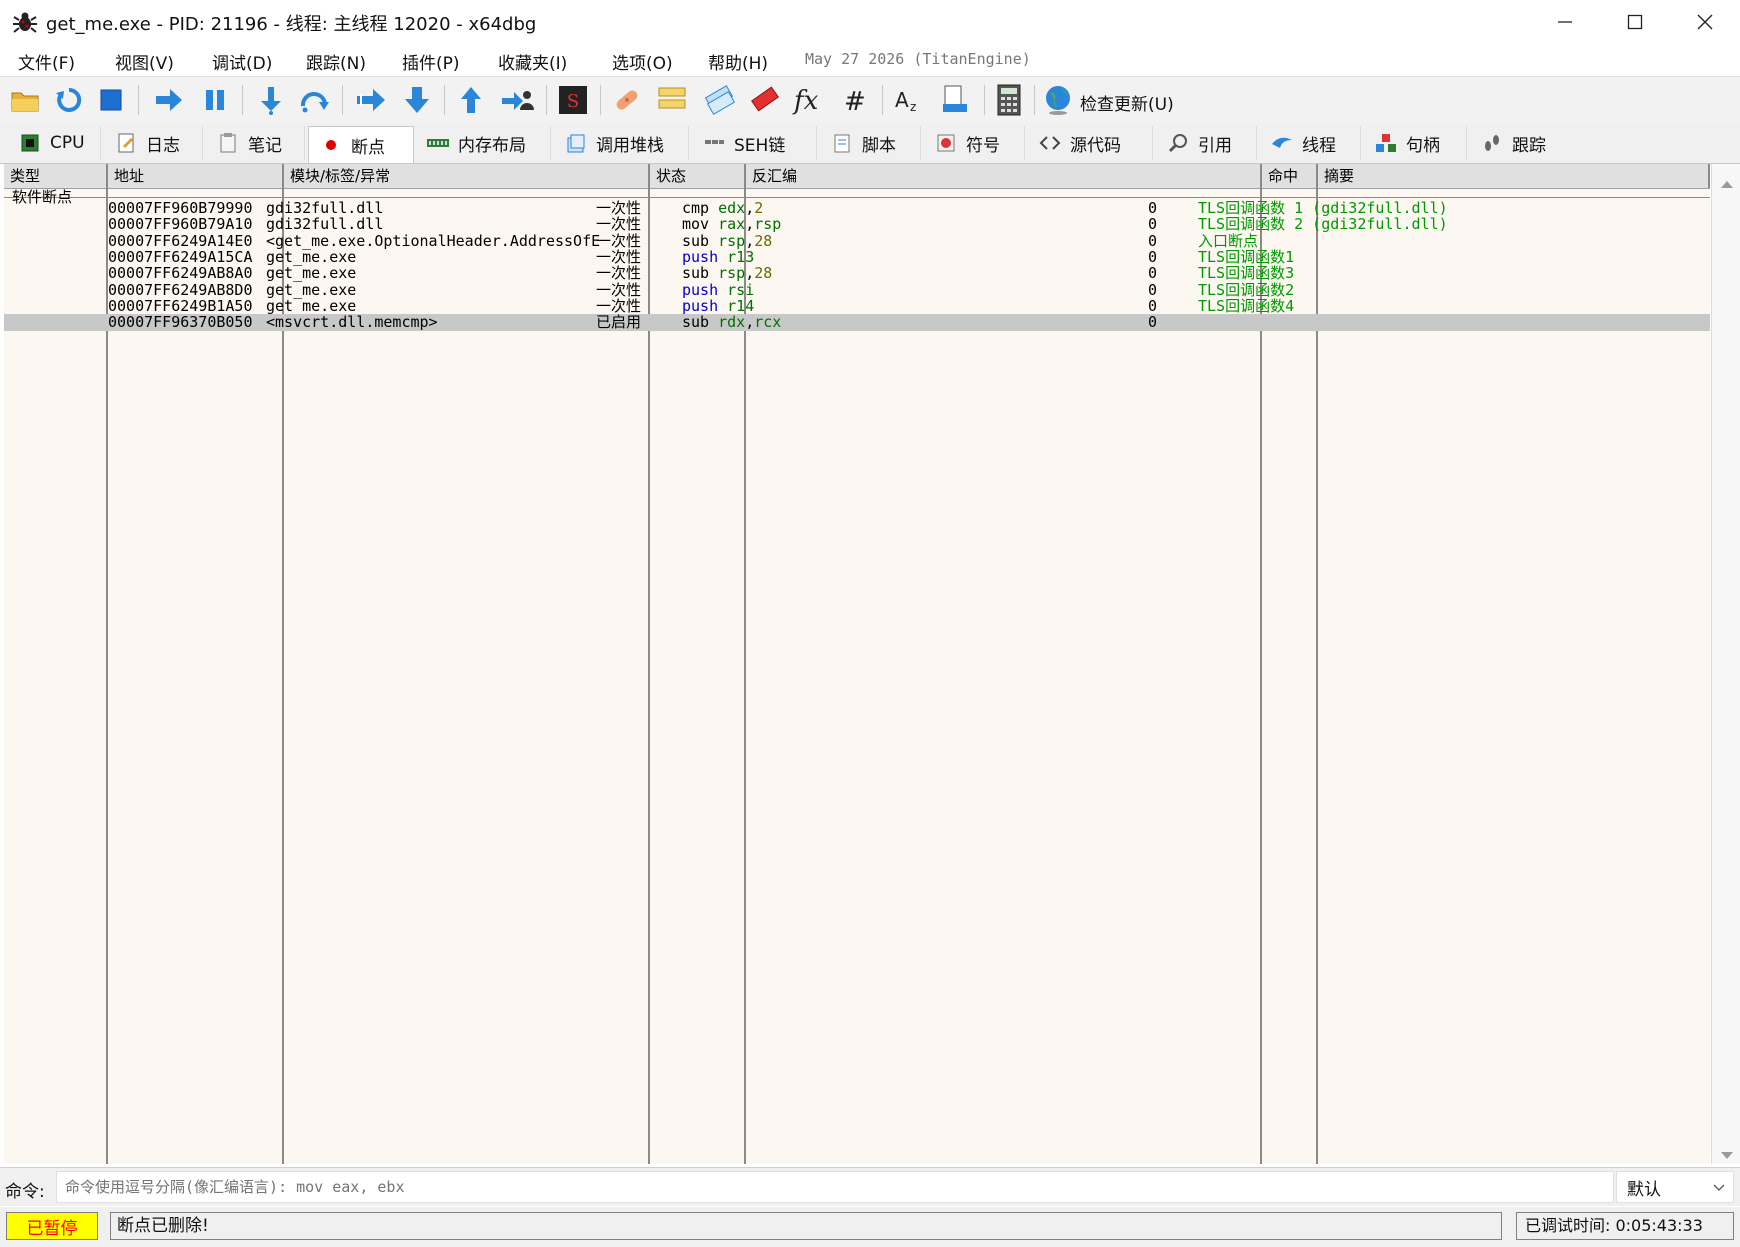 The width and height of the screenshot is (1740, 1247). Describe the element at coordinates (56, 176) in the screenshot. I see `col-type: 类型` at that location.